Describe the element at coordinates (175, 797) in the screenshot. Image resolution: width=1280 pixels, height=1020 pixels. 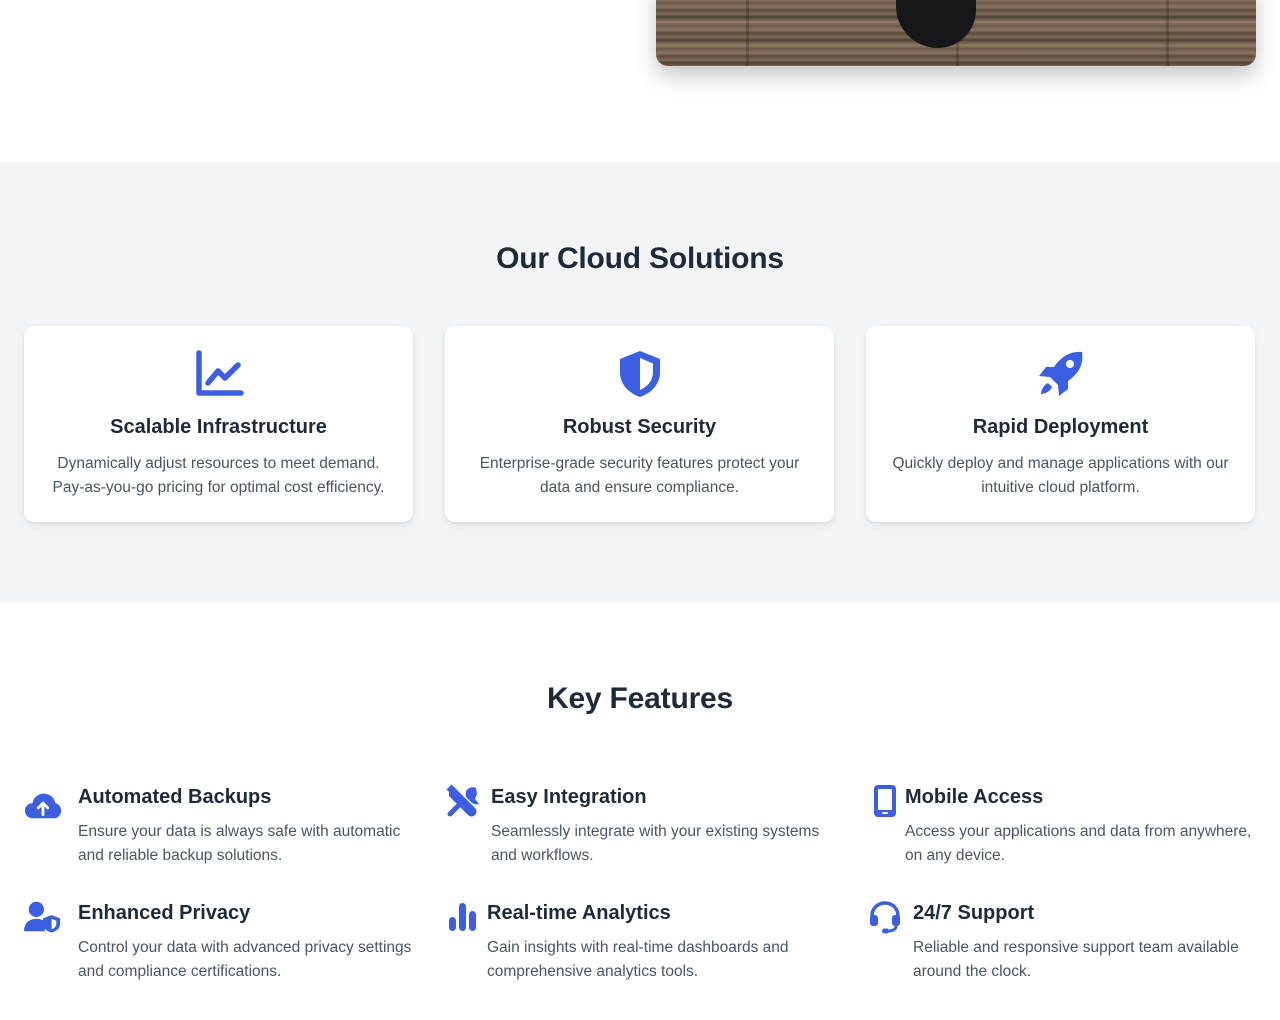
I see `feature-title: Automated Backups` at that location.